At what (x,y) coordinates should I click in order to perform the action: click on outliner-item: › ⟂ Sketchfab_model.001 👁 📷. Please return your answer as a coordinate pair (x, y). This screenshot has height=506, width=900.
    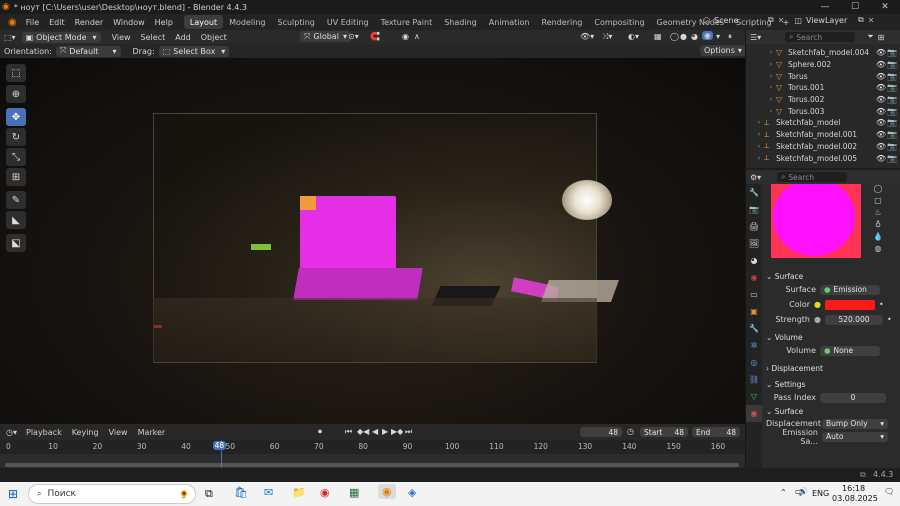
    Looking at the image, I should click on (823, 135).